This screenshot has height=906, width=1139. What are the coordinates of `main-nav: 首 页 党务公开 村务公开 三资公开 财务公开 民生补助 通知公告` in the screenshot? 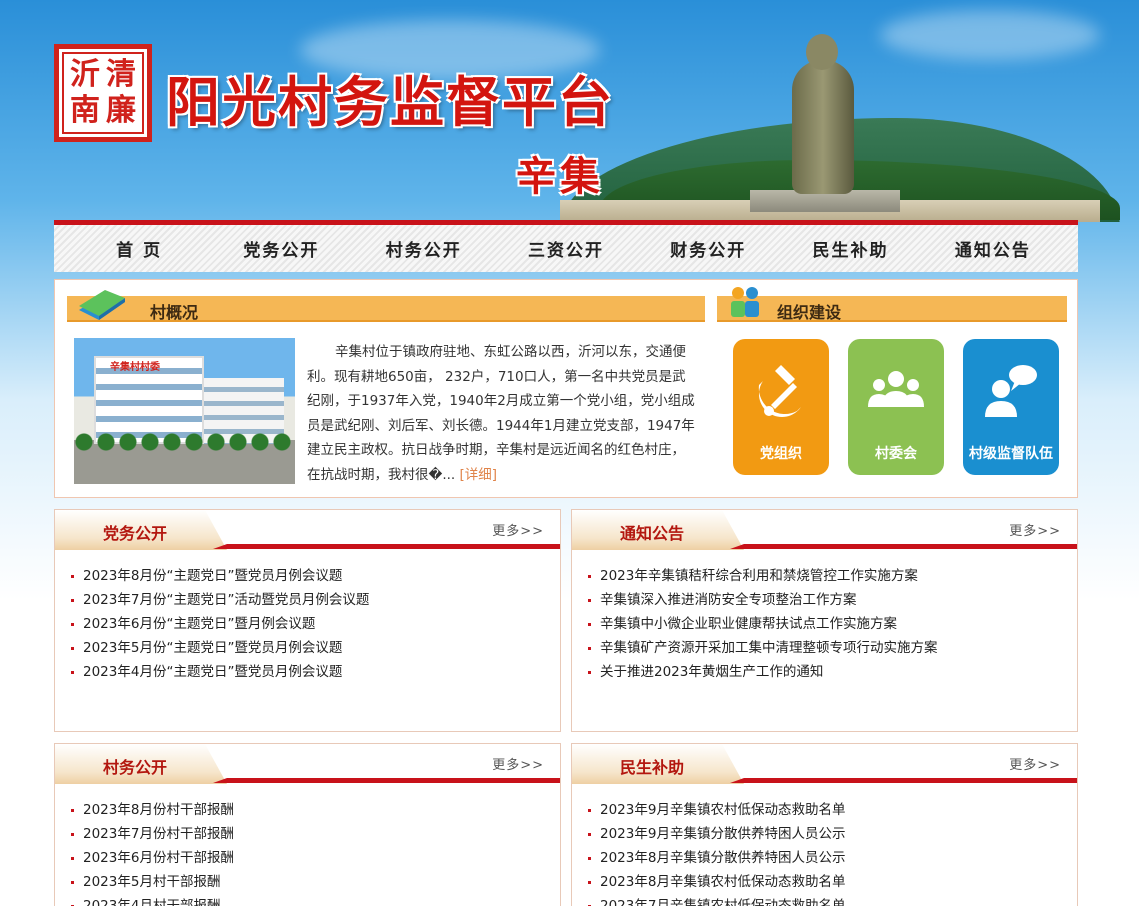 It's located at (566, 246).